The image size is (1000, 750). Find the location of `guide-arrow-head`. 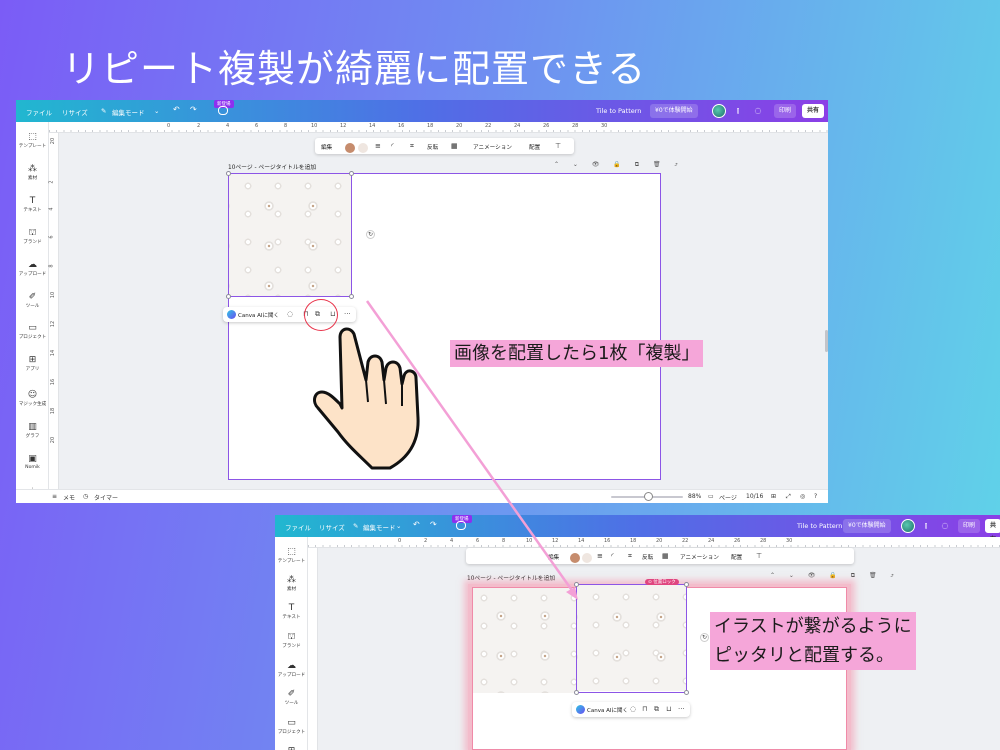

guide-arrow-head is located at coordinates (572, 593).